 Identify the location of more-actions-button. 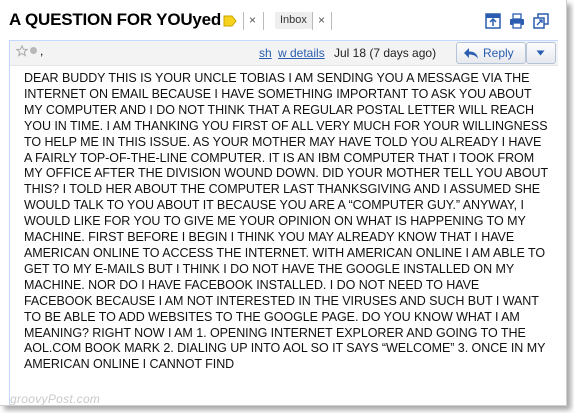
(541, 53).